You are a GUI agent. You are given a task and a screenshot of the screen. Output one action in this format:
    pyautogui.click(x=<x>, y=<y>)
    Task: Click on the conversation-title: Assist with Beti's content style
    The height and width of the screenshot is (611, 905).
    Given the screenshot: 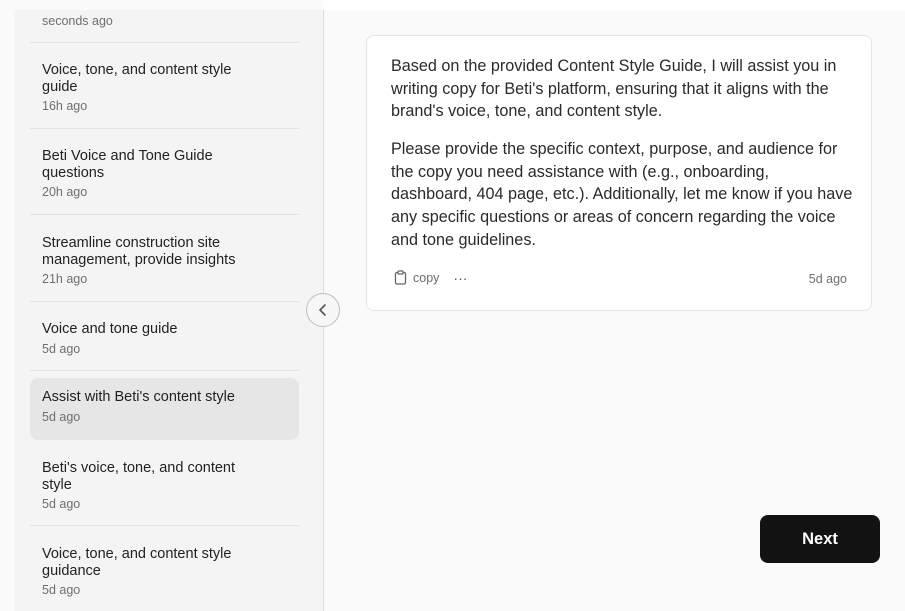 What is the action you would take?
    pyautogui.click(x=138, y=397)
    